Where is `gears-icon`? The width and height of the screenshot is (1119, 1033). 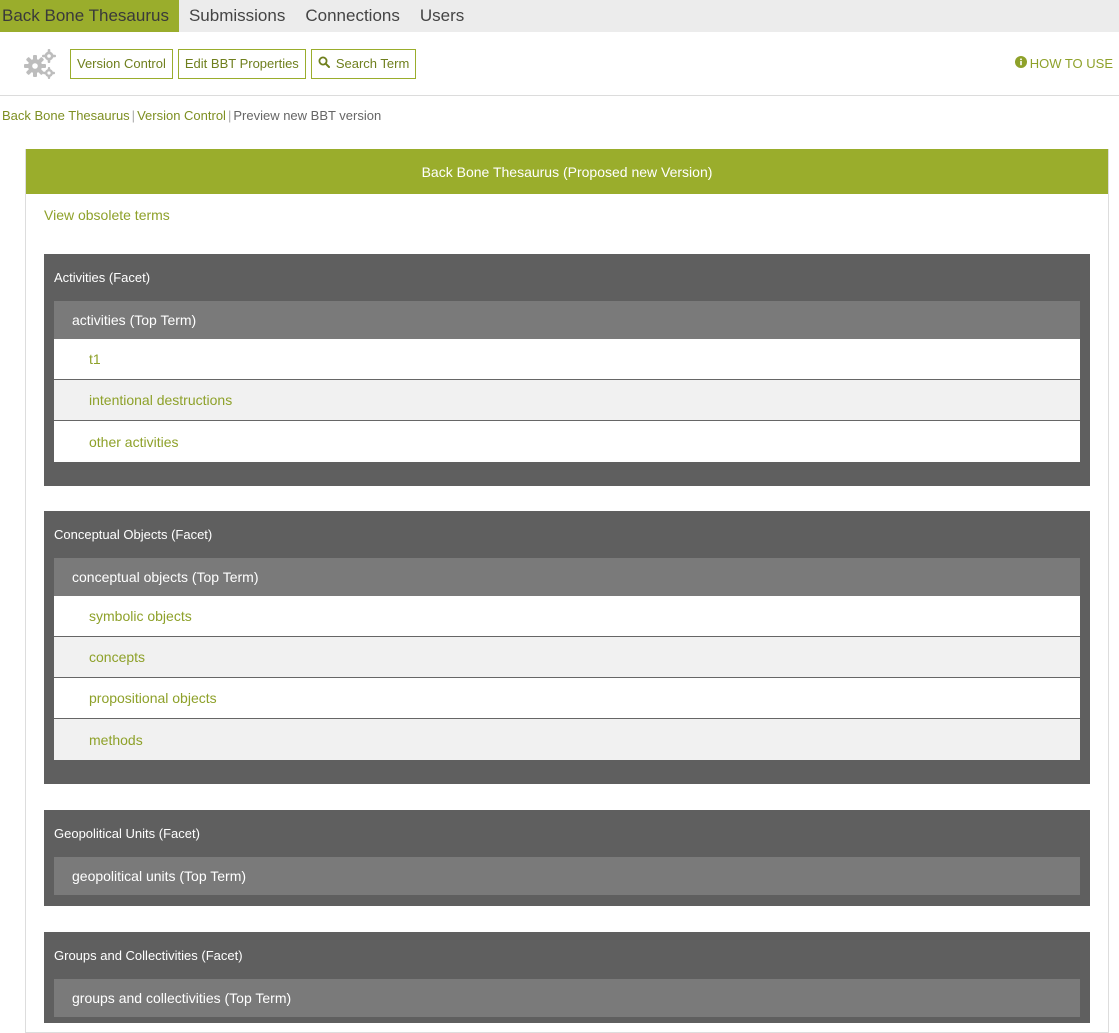
gears-icon is located at coordinates (40, 64).